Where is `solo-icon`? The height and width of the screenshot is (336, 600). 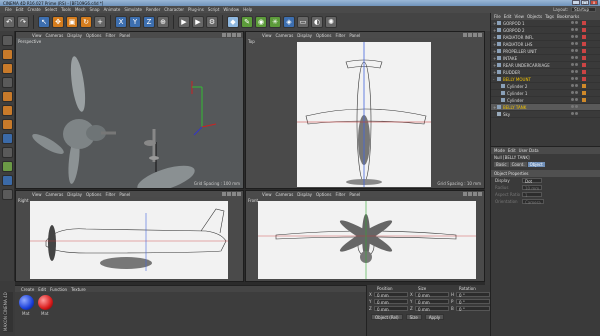 solo-icon is located at coordinates (7, 194).